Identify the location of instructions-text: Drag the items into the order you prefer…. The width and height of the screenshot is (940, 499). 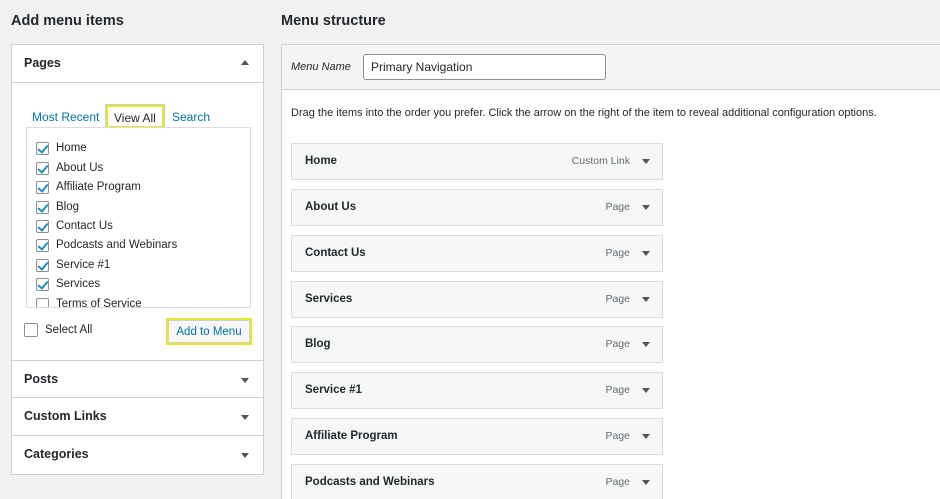
(584, 113).